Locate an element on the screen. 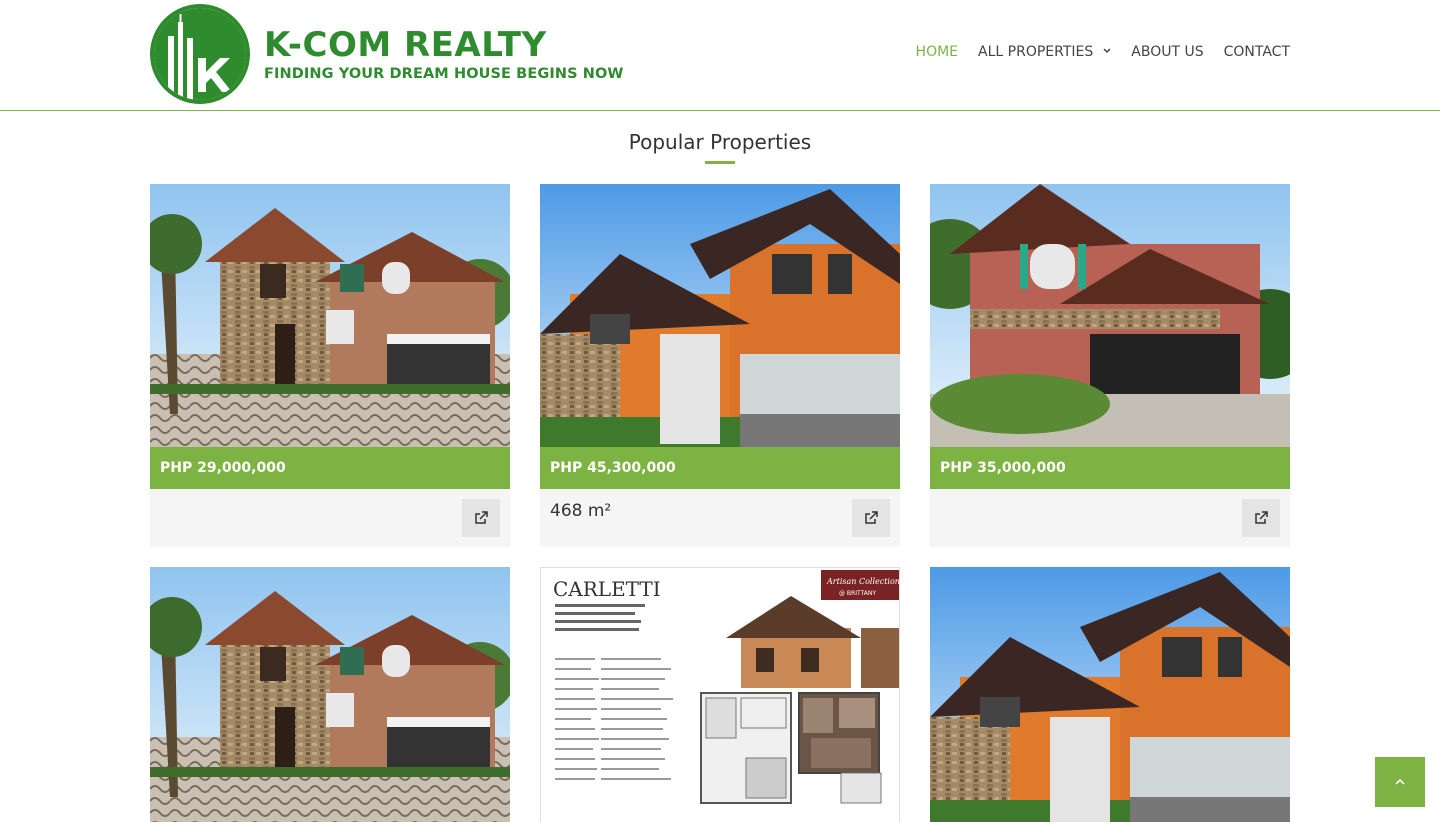 The height and width of the screenshot is (822, 1440). brand-tagline: FINDING YOUR DREAM HOUSE BEGINS NOW is located at coordinates (444, 74).